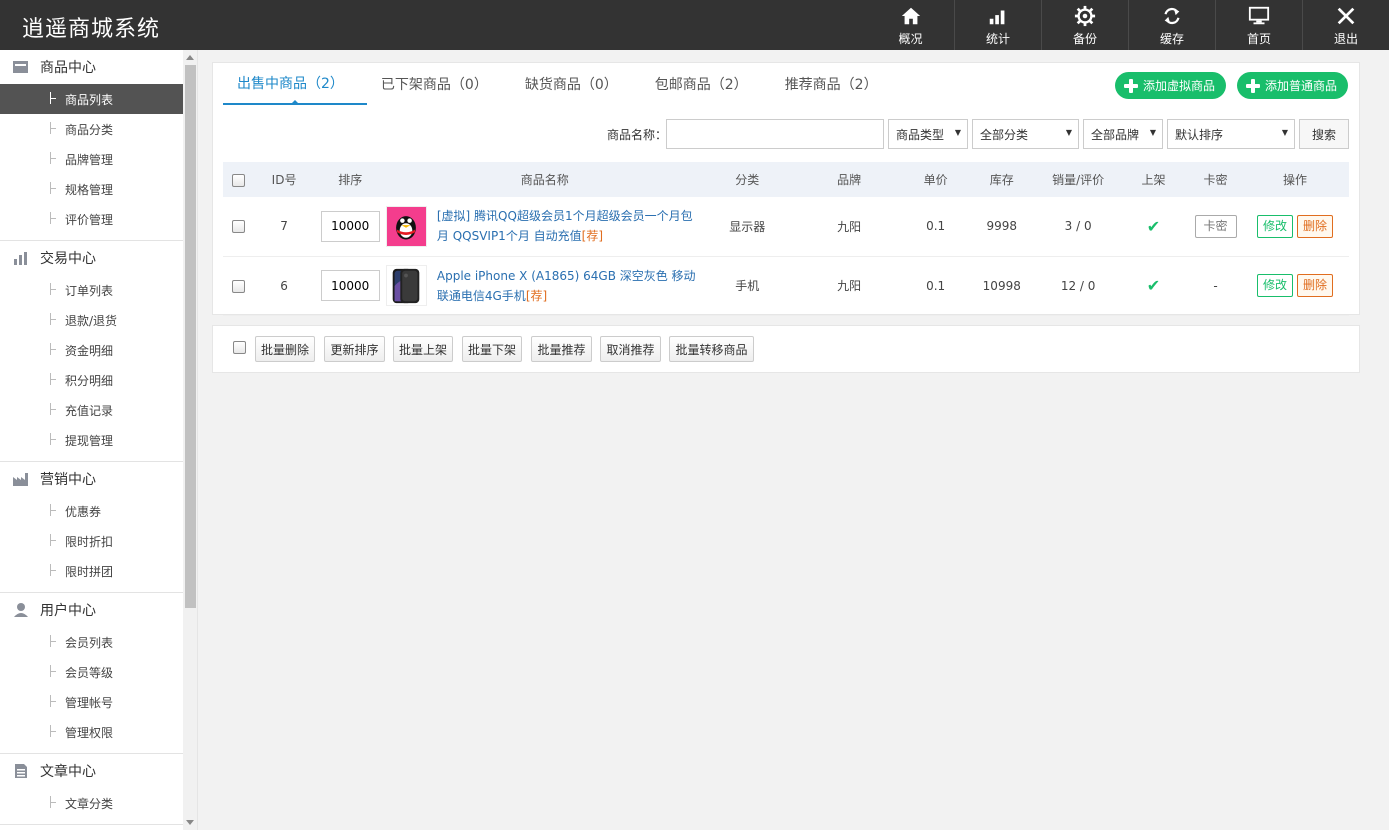  I want to click on search-button: 搜索, so click(1324, 134).